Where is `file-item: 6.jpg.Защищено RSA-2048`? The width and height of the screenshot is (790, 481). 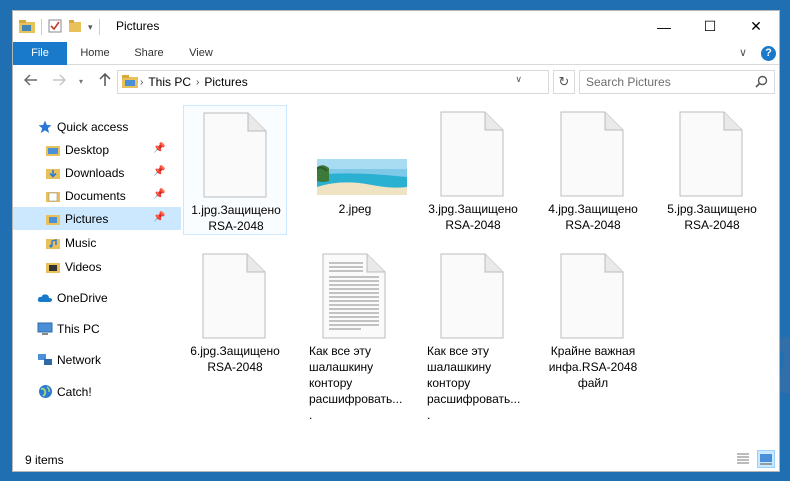 file-item: 6.jpg.Защищено RSA-2048 is located at coordinates (235, 312).